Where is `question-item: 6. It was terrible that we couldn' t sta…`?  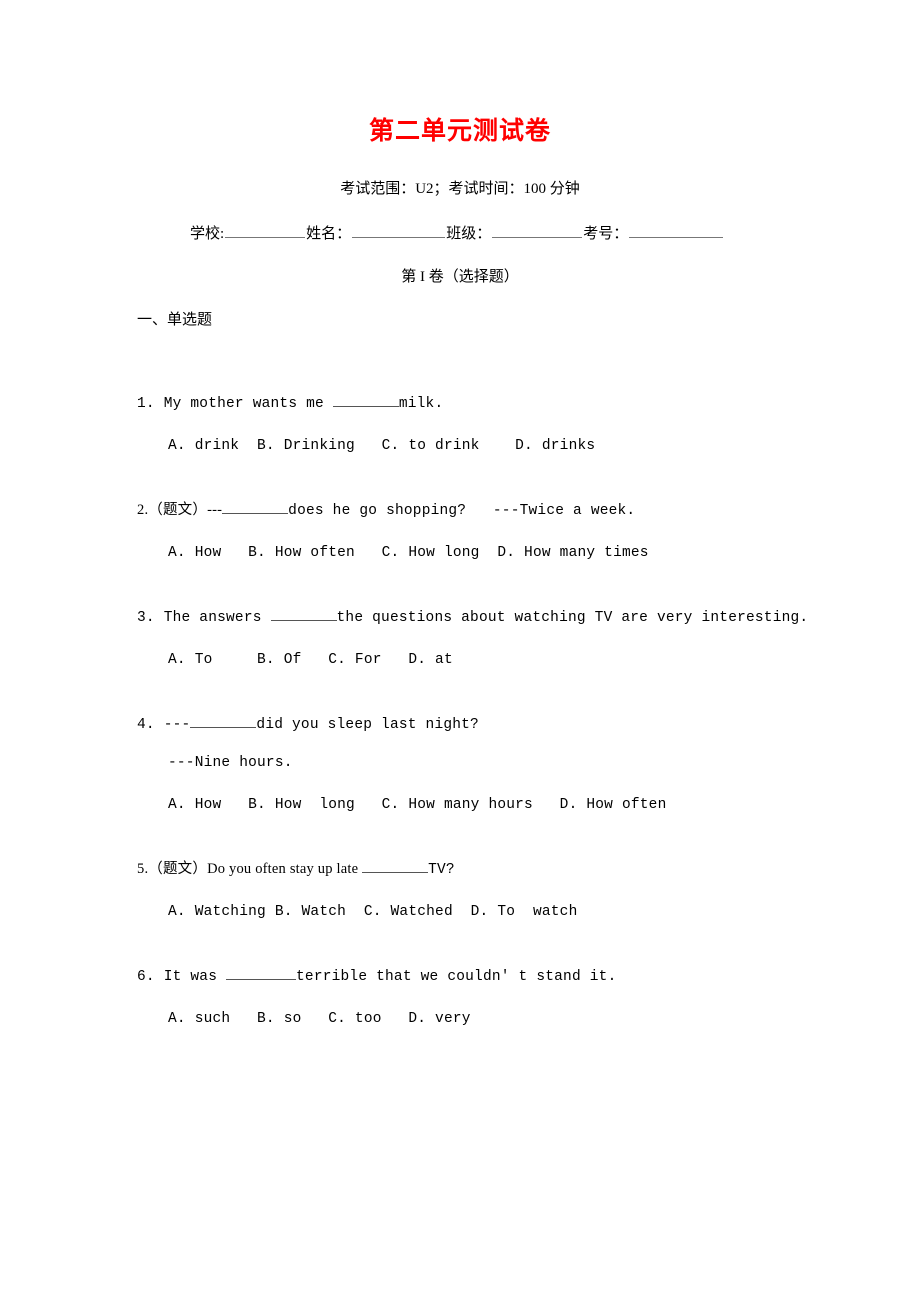 question-item: 6. It was terrible that we couldn' t sta… is located at coordinates (517, 998).